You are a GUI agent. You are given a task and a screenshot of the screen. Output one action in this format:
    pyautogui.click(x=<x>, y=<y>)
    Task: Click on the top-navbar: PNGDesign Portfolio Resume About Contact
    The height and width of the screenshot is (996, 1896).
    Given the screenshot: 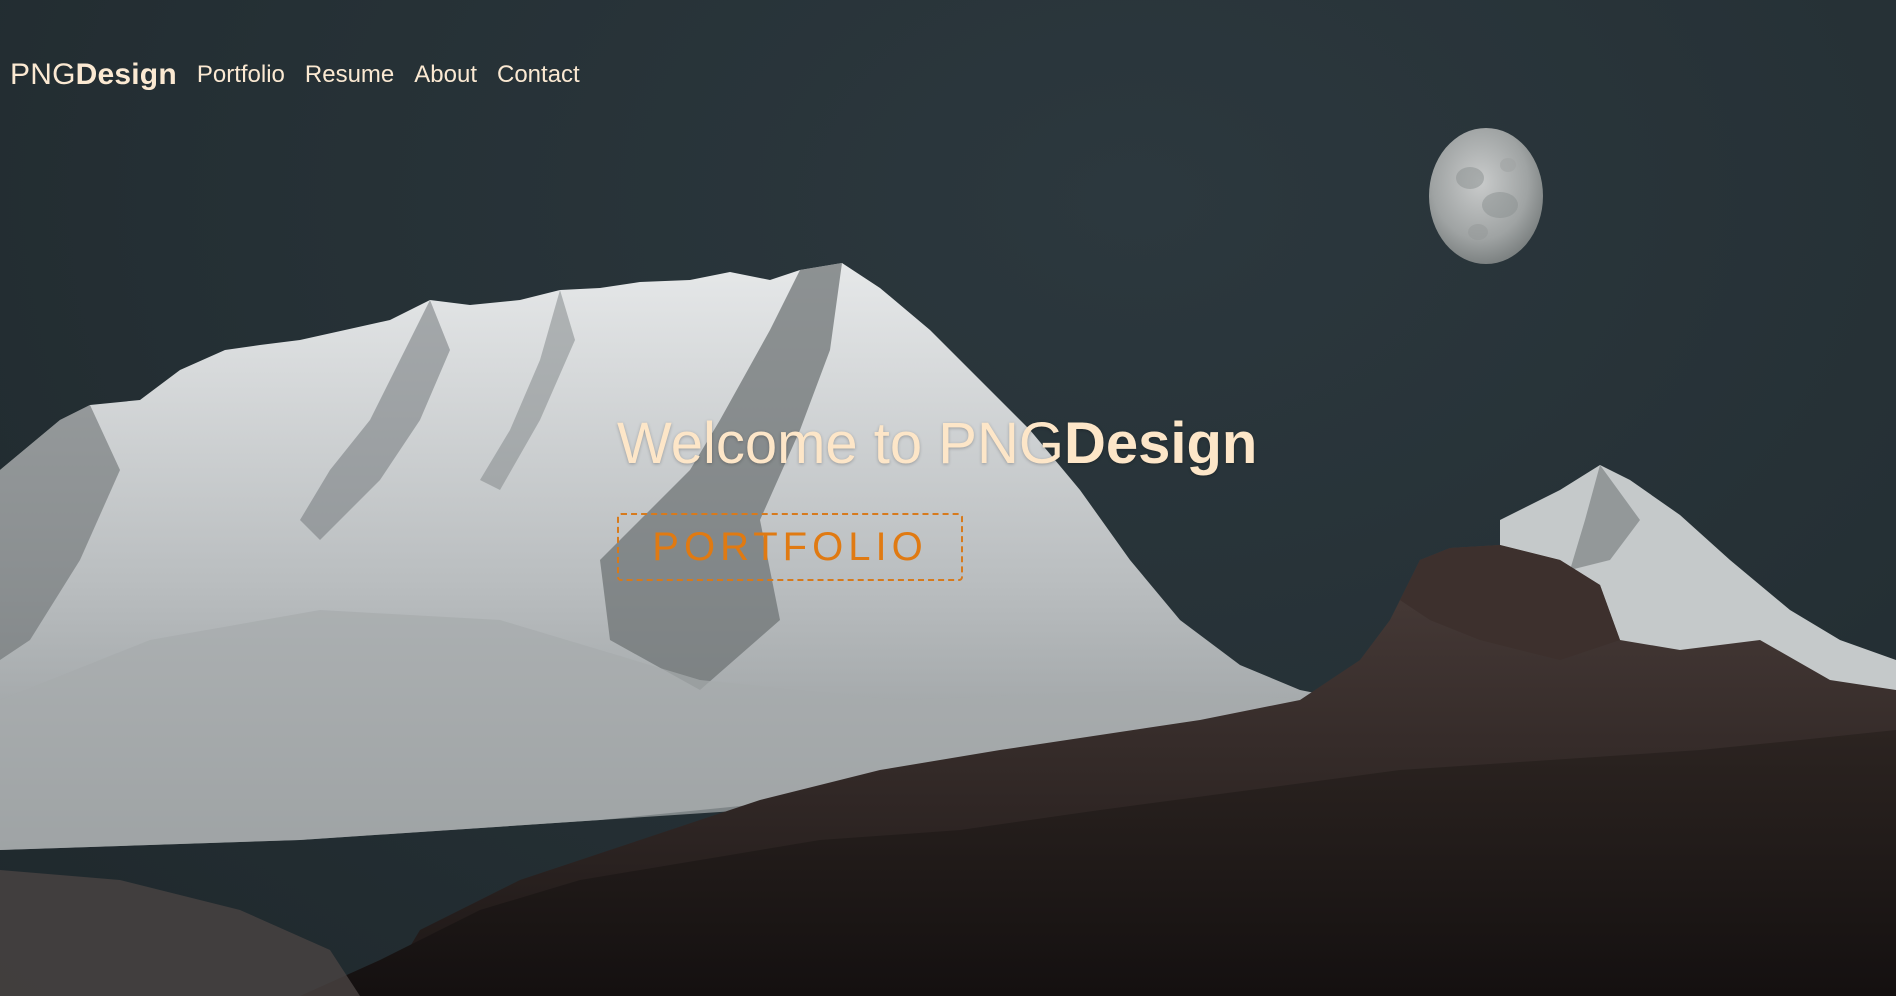 What is the action you would take?
    pyautogui.click(x=290, y=75)
    